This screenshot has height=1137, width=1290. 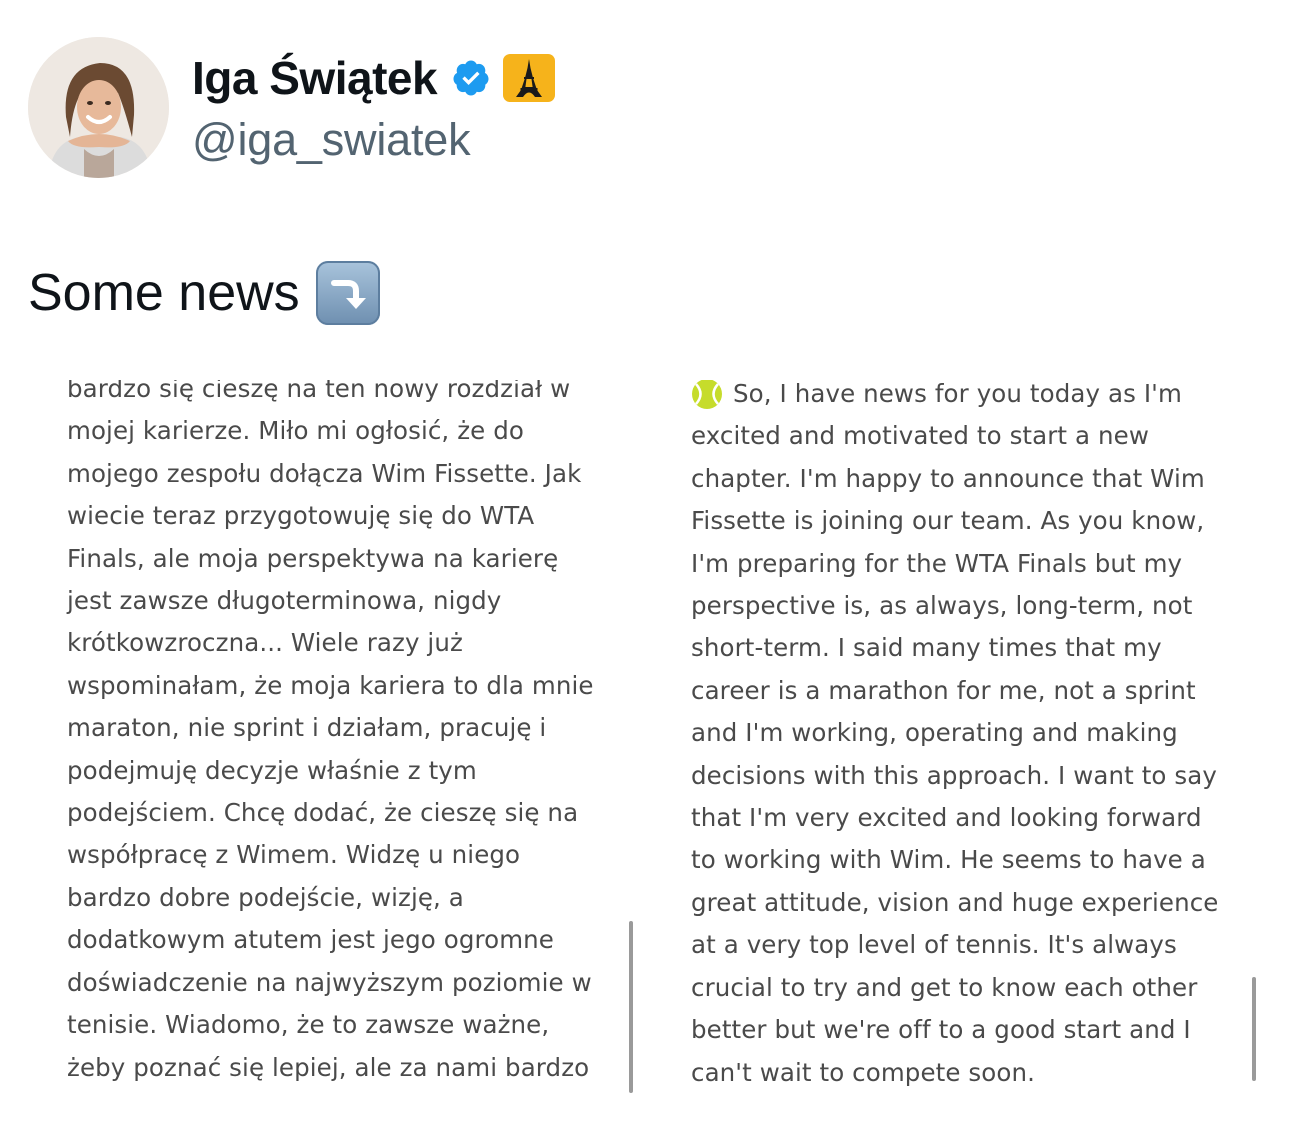 What do you see at coordinates (1254, 1029) in the screenshot?
I see `right-panel-scrollbar` at bounding box center [1254, 1029].